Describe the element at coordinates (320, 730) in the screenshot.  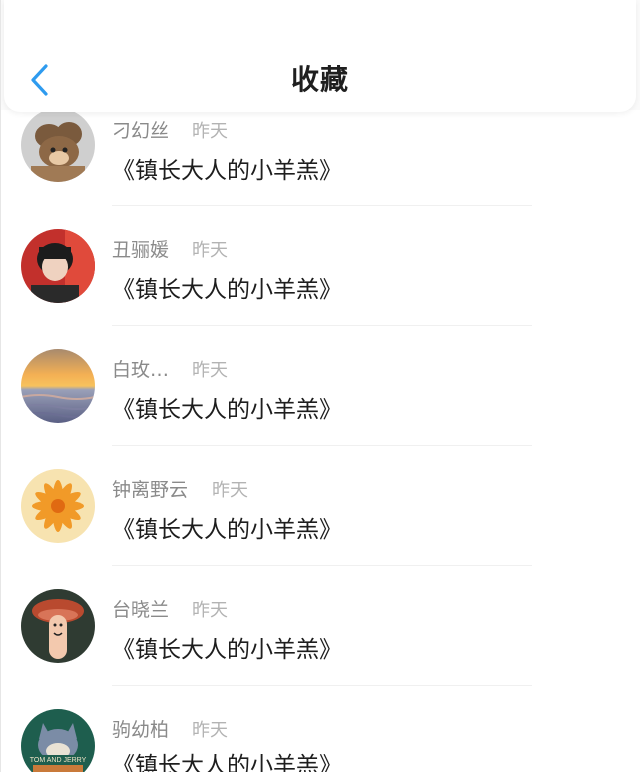
I see `list-item: TOM AND JERRY 驹幼柏 昨天 《镇长大人的小羊羔》` at that location.